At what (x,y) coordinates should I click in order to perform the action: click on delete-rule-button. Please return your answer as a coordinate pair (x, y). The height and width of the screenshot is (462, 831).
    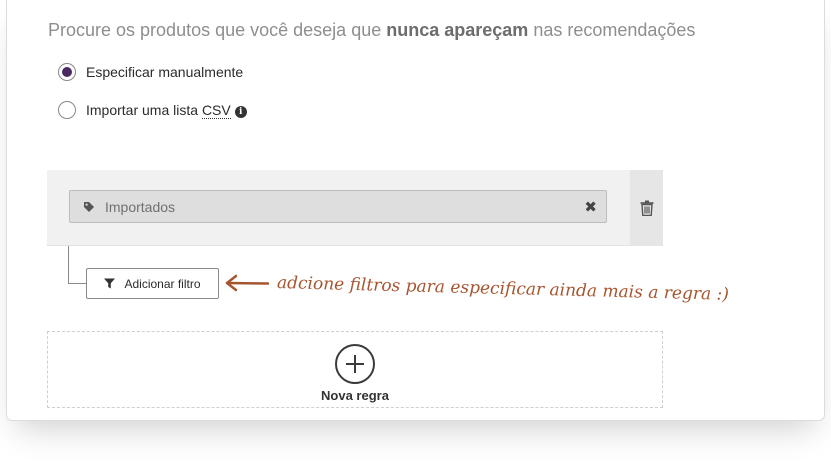
    Looking at the image, I should click on (646, 208).